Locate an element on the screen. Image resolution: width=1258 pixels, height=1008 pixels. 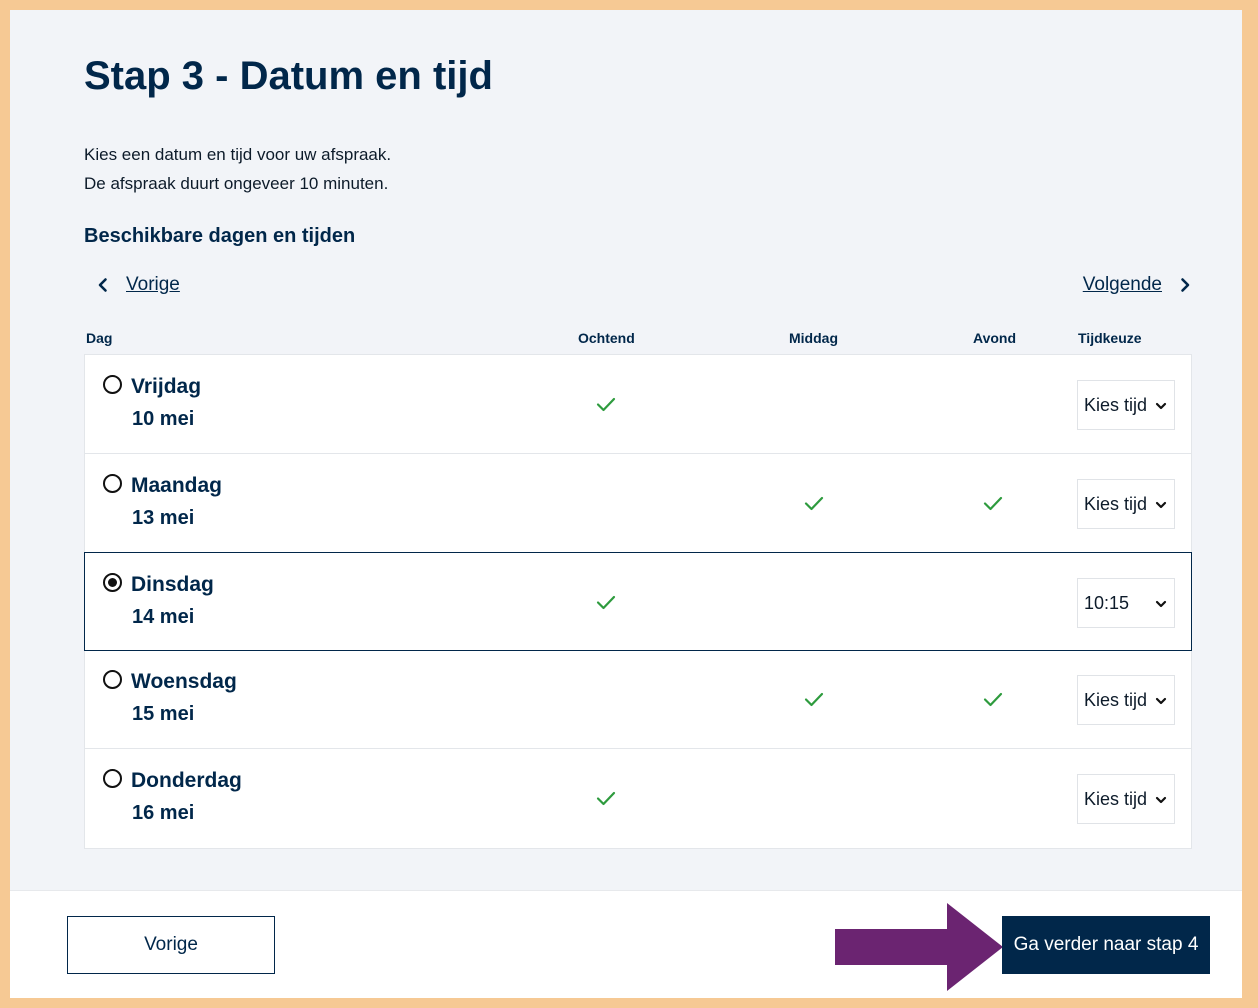
table-header: Dag Ochtend Middag Avond Tijdkeuze is located at coordinates (638, 342).